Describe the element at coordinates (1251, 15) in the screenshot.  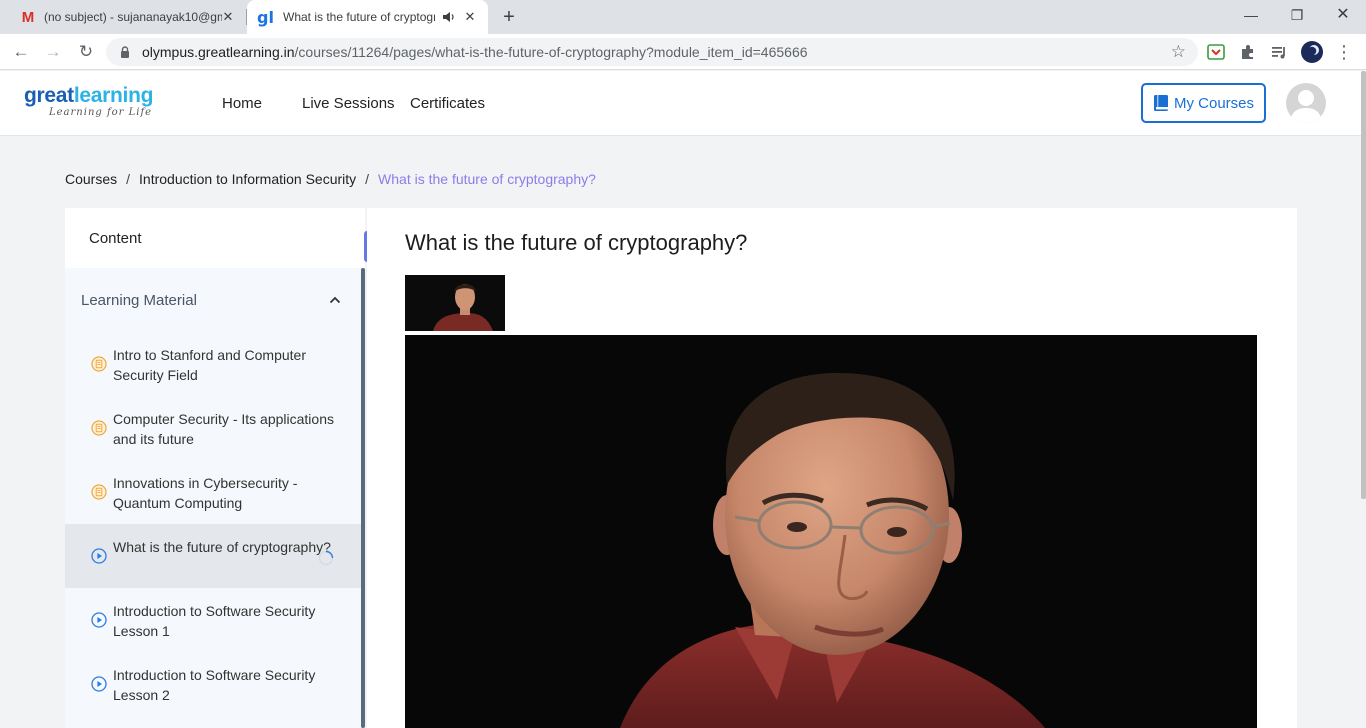
I see `minimize-button: —` at that location.